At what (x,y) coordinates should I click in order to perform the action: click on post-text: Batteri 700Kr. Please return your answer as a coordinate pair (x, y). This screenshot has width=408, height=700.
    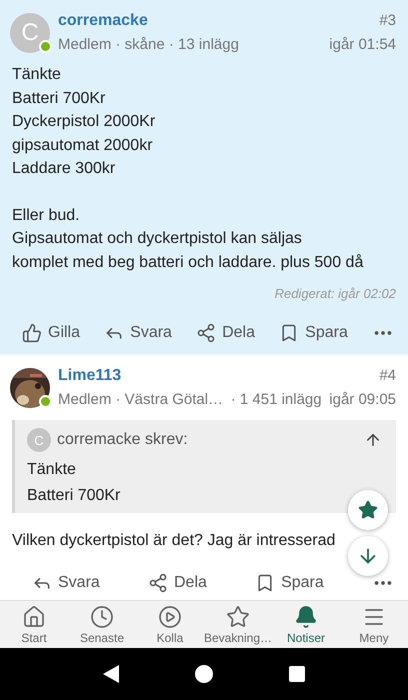
    Looking at the image, I should click on (59, 98).